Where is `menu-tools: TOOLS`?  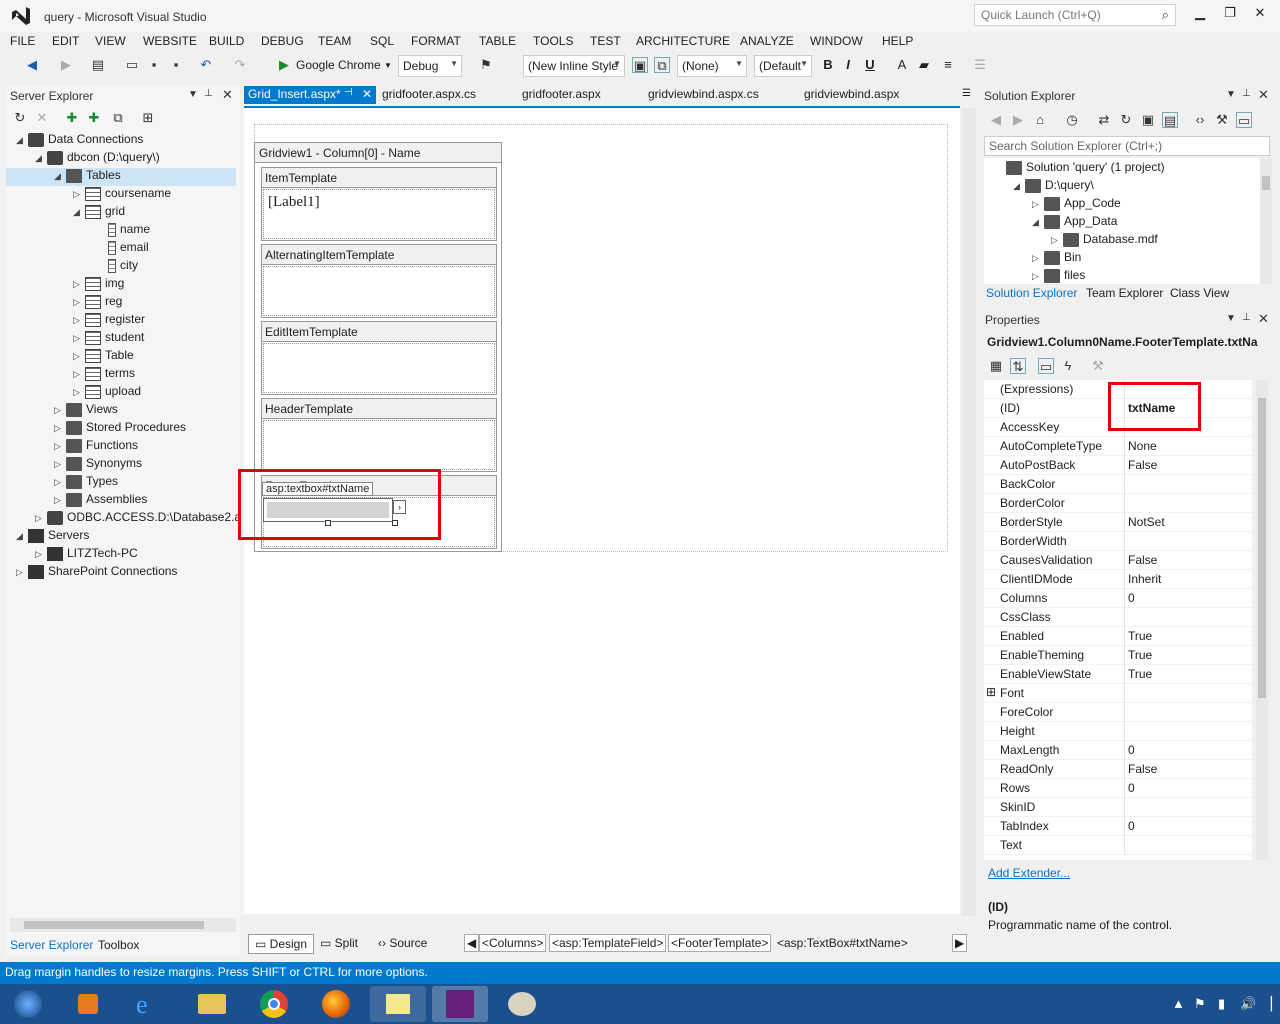
menu-tools: TOOLS is located at coordinates (553, 41).